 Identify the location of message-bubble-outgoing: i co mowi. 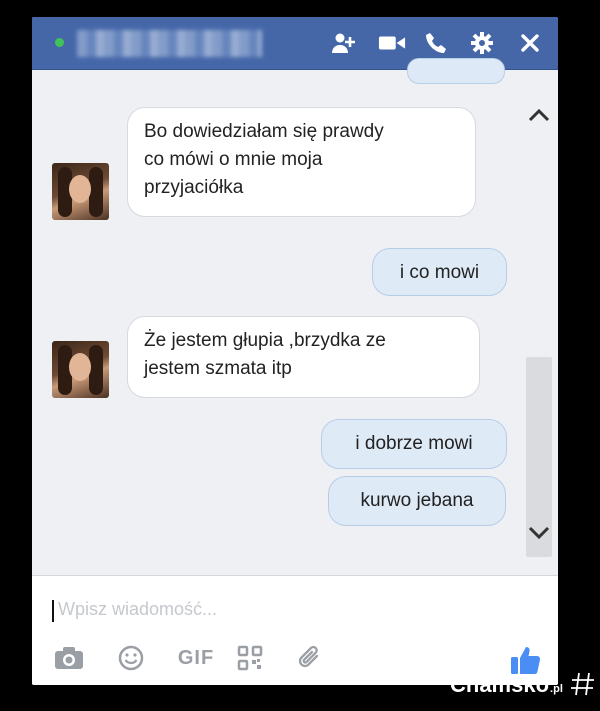
(439, 272).